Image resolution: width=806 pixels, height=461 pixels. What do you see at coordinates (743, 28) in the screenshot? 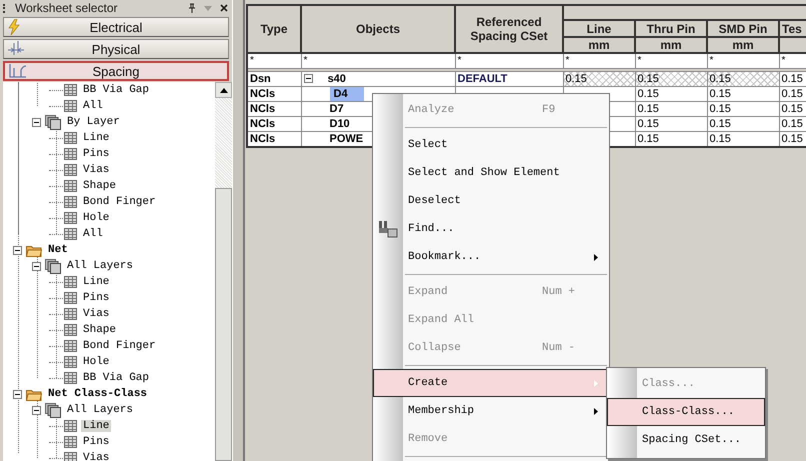
I see `column-header: SMD Pin` at bounding box center [743, 28].